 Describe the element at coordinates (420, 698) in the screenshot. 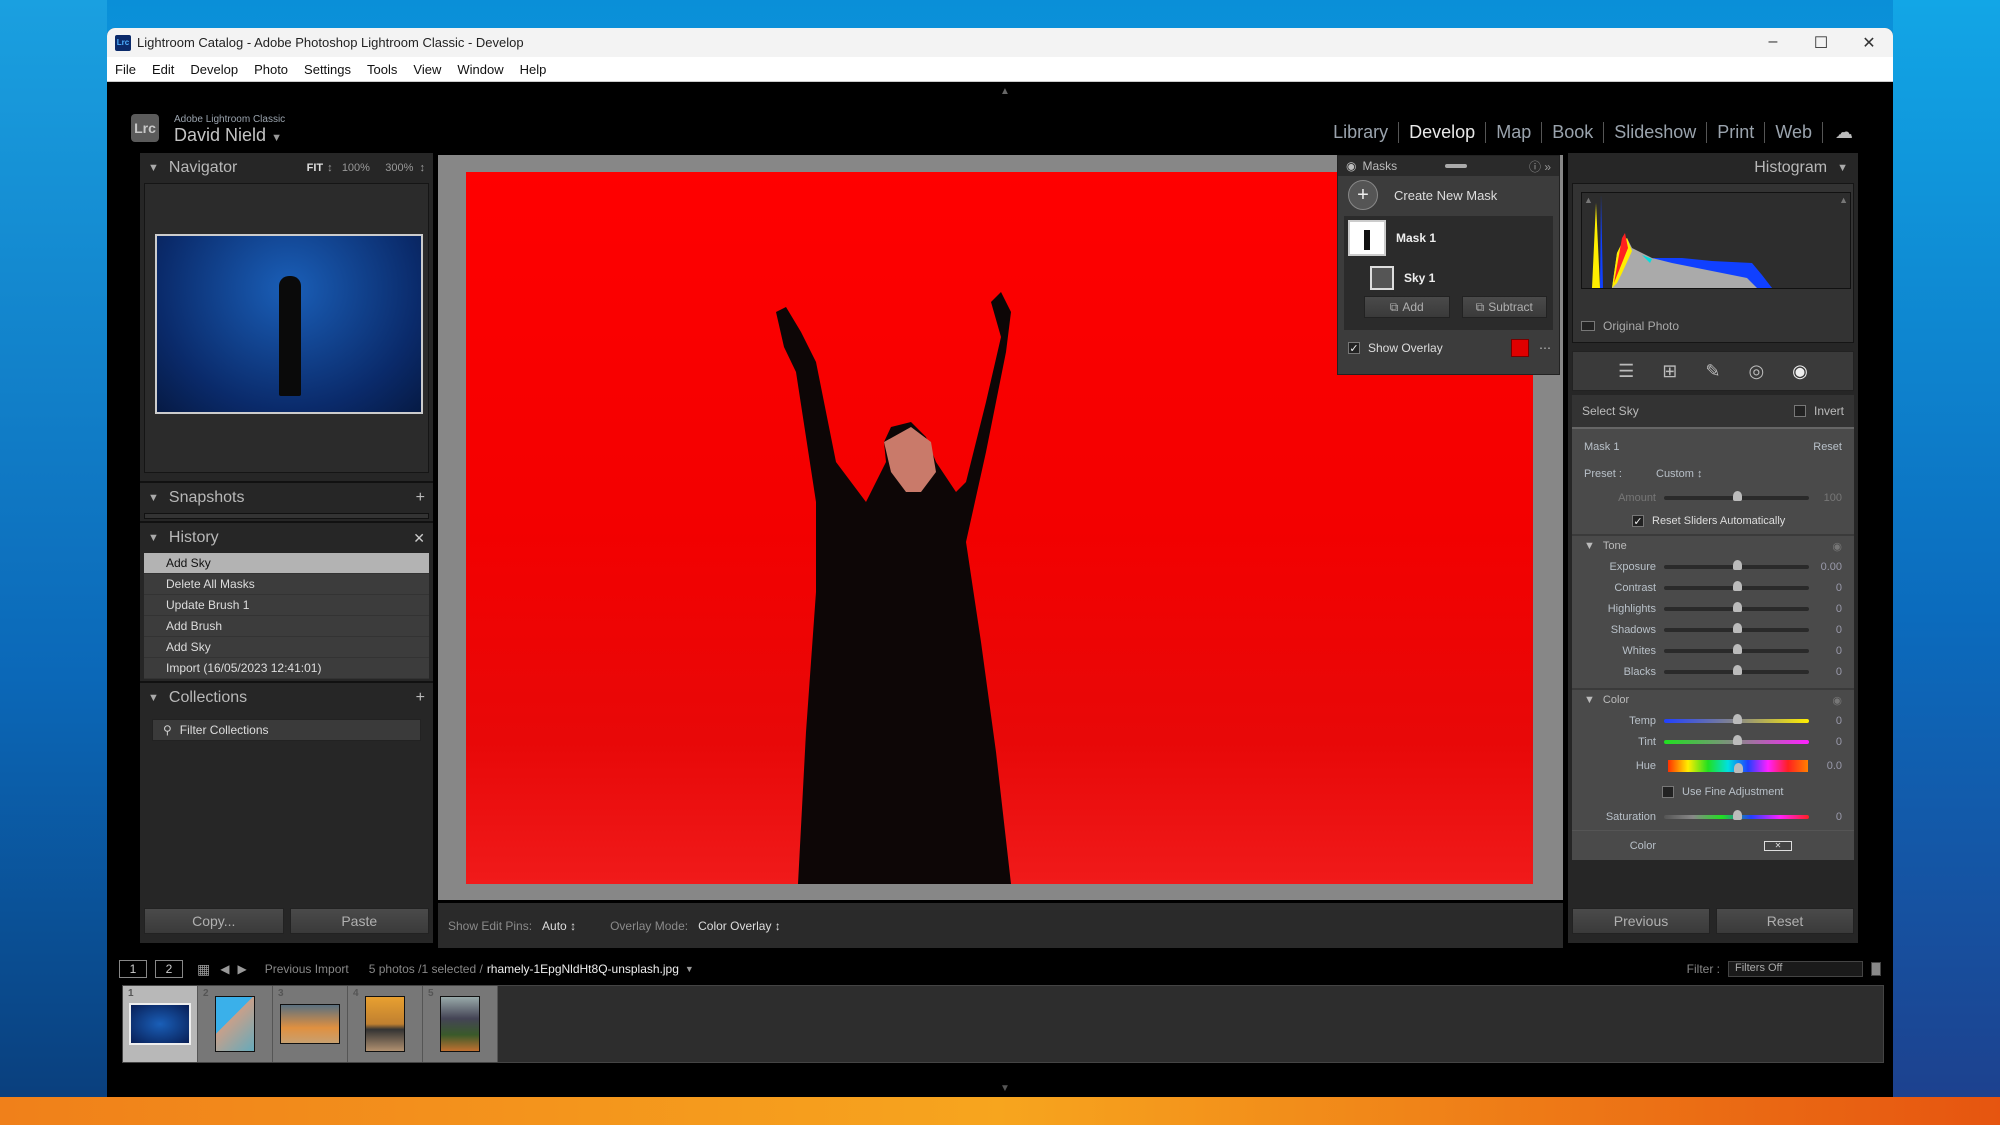

I see `add-collection-icon: +` at that location.